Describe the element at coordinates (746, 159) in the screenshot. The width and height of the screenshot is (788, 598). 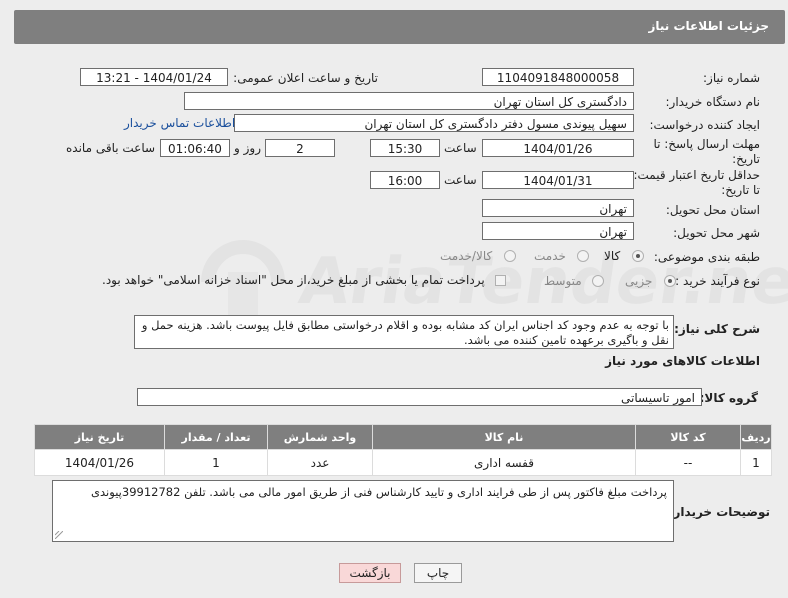
I see `deadline-label-2: تاریخ:` at that location.